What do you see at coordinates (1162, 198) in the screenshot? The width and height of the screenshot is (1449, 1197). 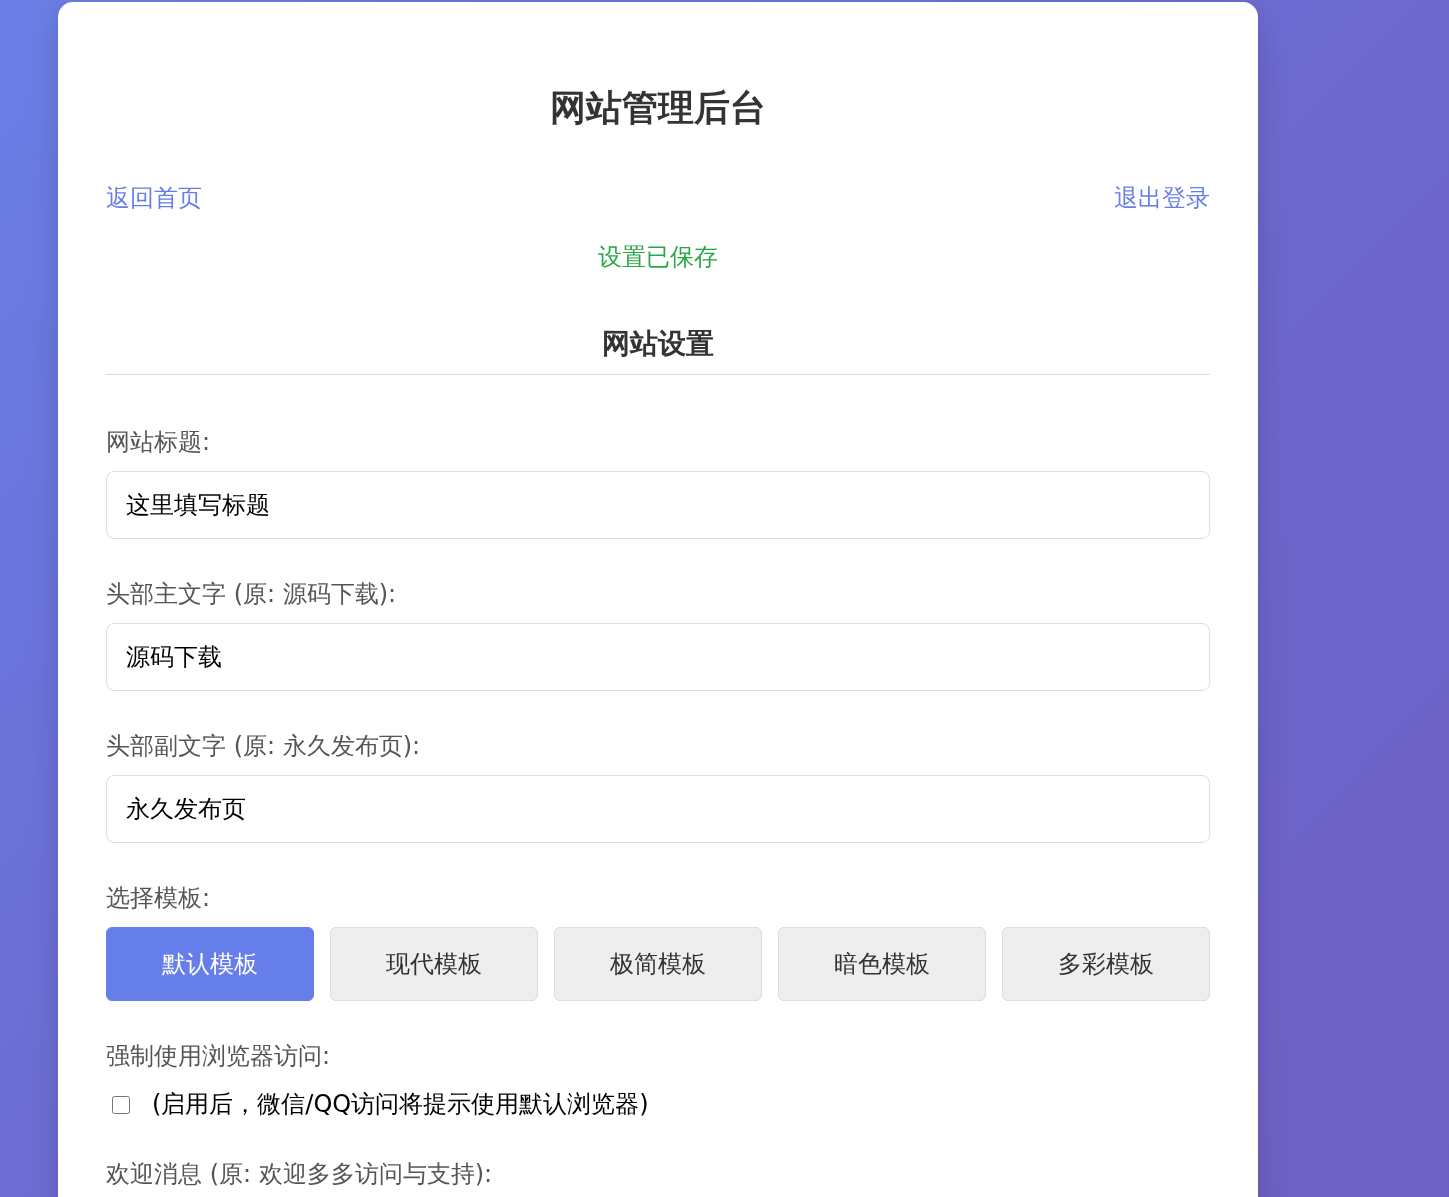 I see `nav-link: 退出登录` at bounding box center [1162, 198].